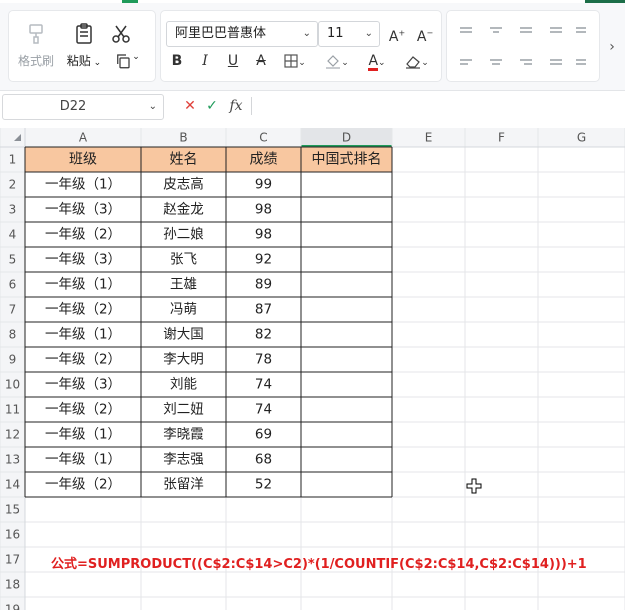 This screenshot has width=625, height=610. I want to click on format-painter-label: 格式刷, so click(35, 61).